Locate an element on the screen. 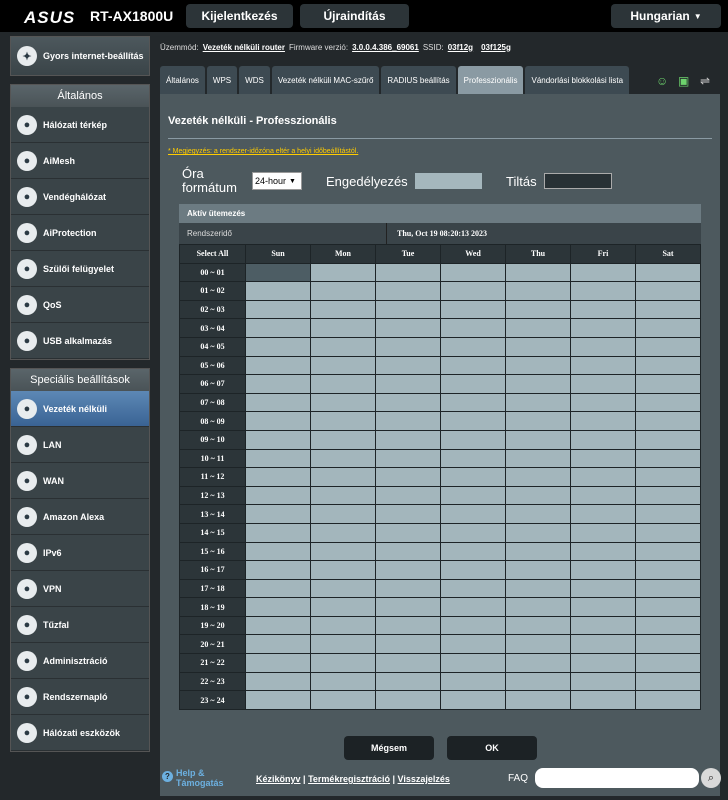 The width and height of the screenshot is (728, 800). hour-label: 12 ~ 13 is located at coordinates (212, 495).